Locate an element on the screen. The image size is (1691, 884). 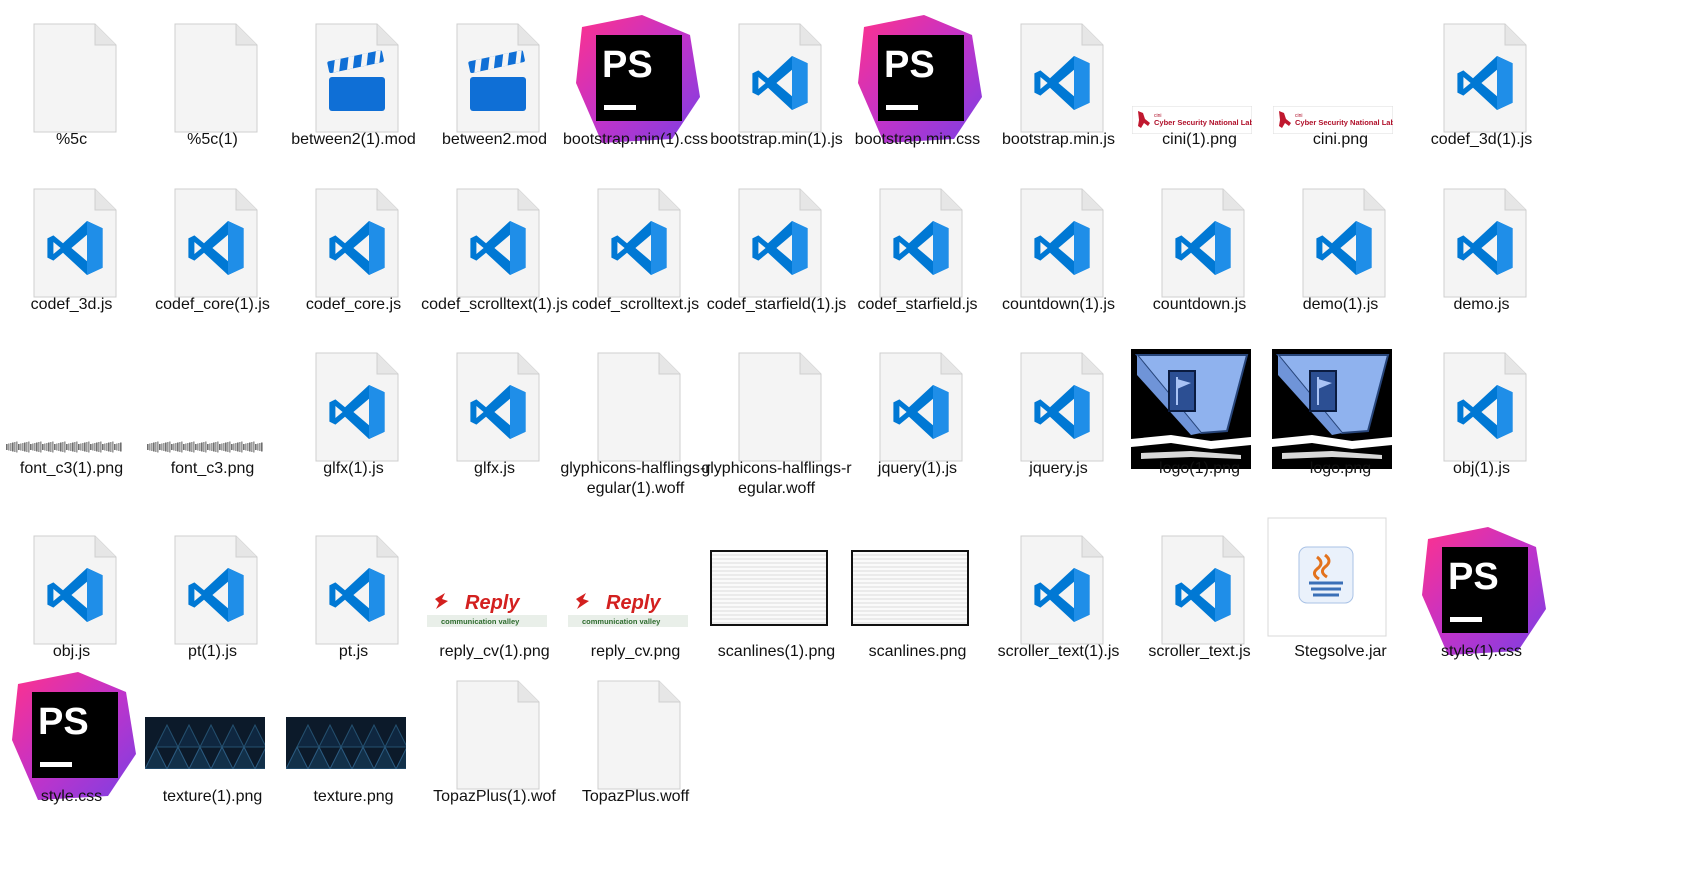
file-name-label: codef_scrolltext(1).js is located at coordinates (494, 305).